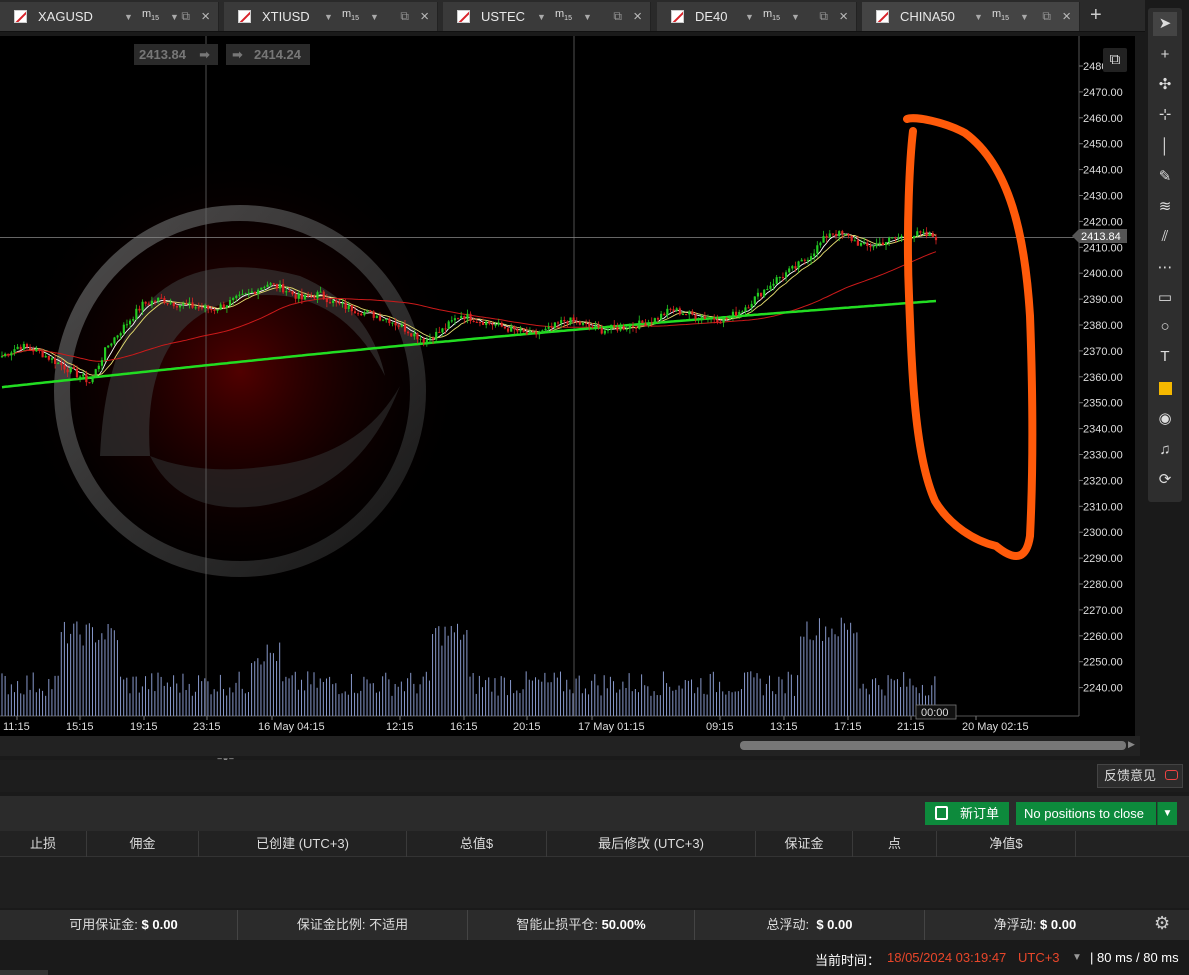  What do you see at coordinates (1165, 419) in the screenshot?
I see `camera-icon: ◉` at bounding box center [1165, 419].